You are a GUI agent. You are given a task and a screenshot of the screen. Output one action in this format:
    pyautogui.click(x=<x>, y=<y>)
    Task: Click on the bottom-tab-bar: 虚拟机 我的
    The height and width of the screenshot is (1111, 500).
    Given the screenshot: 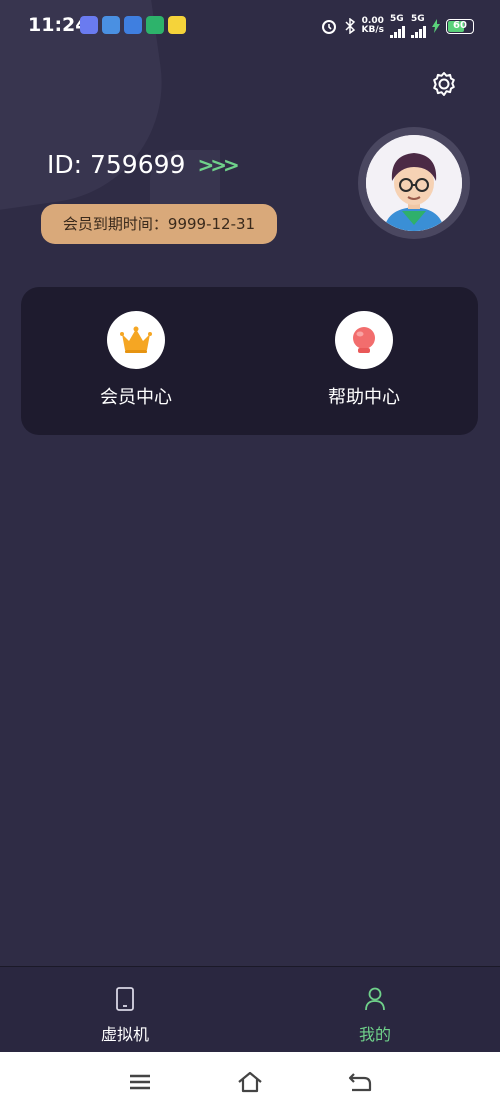 What is the action you would take?
    pyautogui.click(x=250, y=1009)
    